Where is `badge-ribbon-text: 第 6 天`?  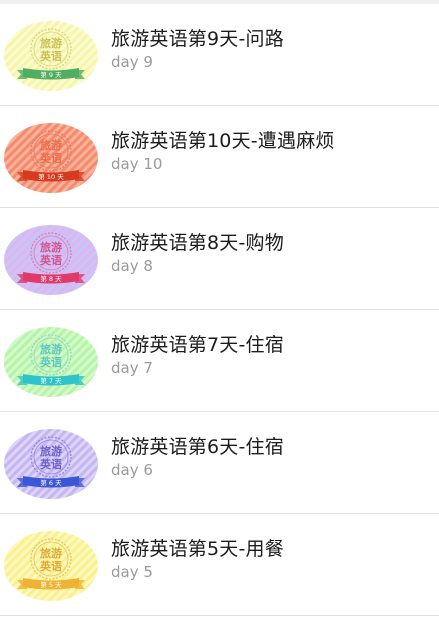
badge-ribbon-text: 第 6 天 is located at coordinates (51, 482).